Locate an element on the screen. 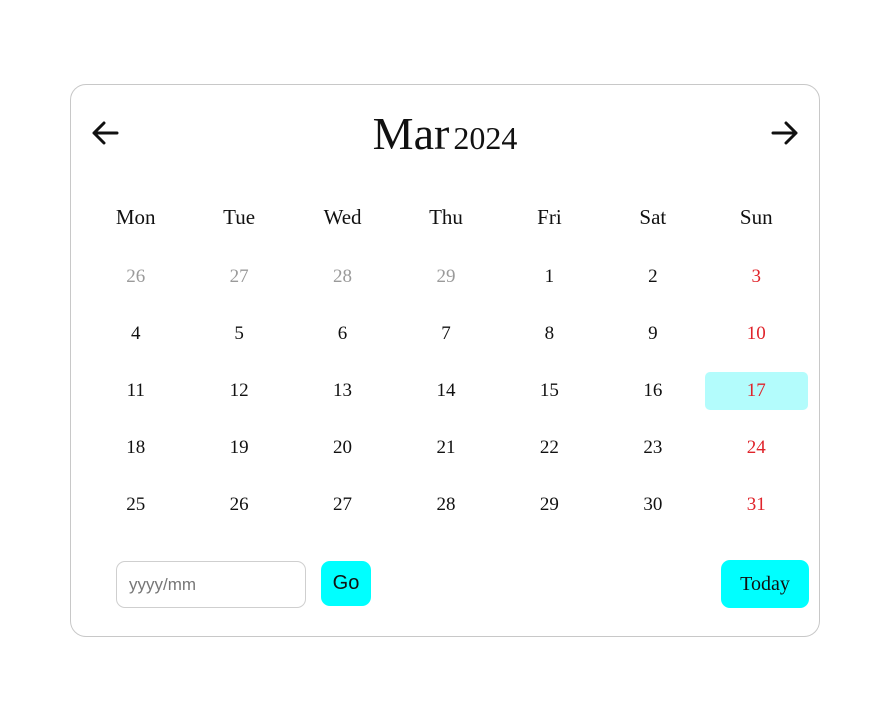 The height and width of the screenshot is (711, 869). weekday-label: Thu is located at coordinates (446, 216).